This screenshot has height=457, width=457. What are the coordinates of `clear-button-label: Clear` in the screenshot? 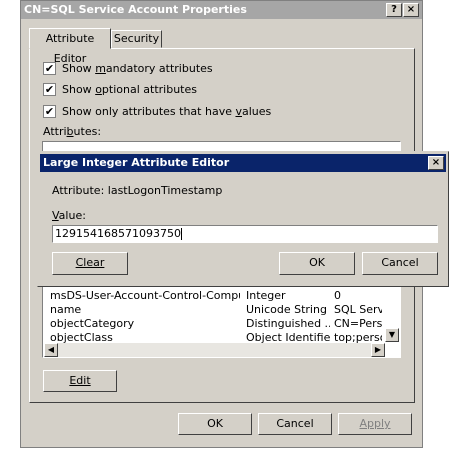 It's located at (90, 262).